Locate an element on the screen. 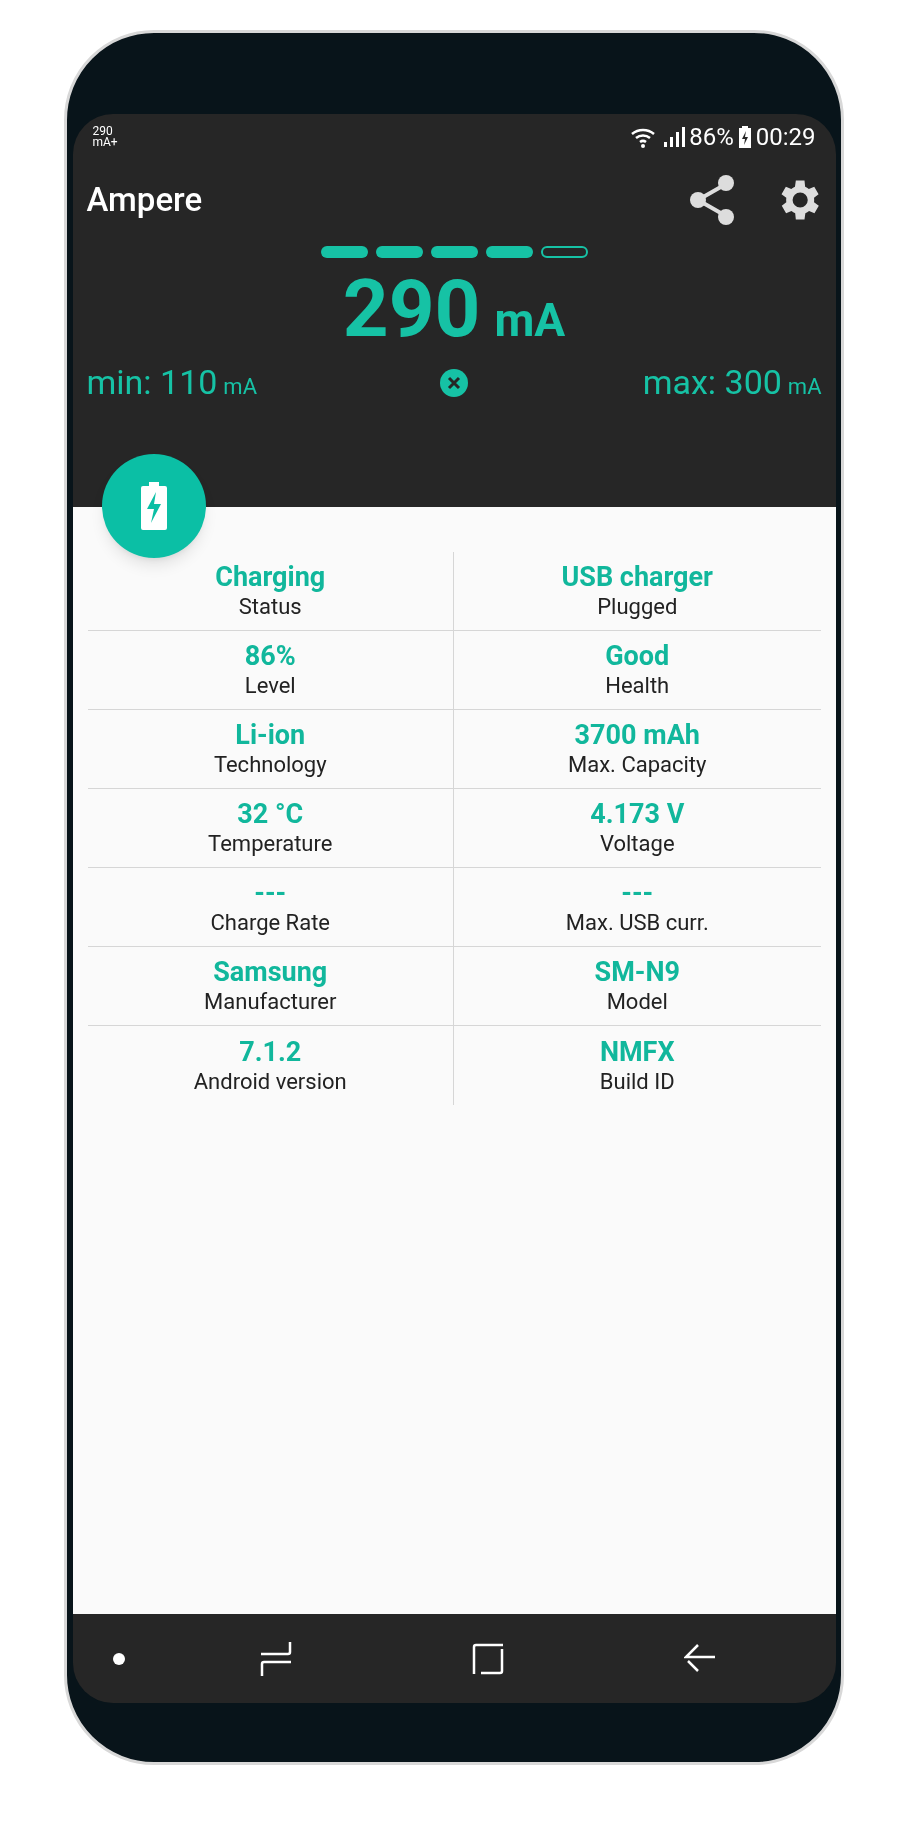 The height and width of the screenshot is (1840, 908). info-label: Android version is located at coordinates (270, 1081).